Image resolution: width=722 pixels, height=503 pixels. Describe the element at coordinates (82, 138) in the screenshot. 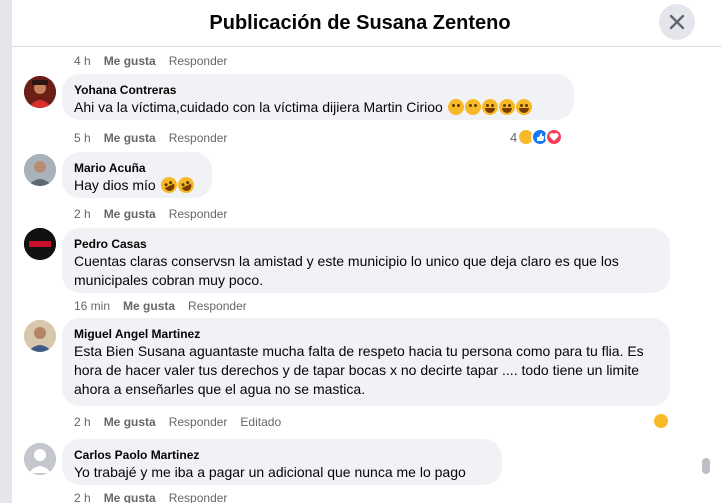

I see `comment-time: 5 h` at that location.